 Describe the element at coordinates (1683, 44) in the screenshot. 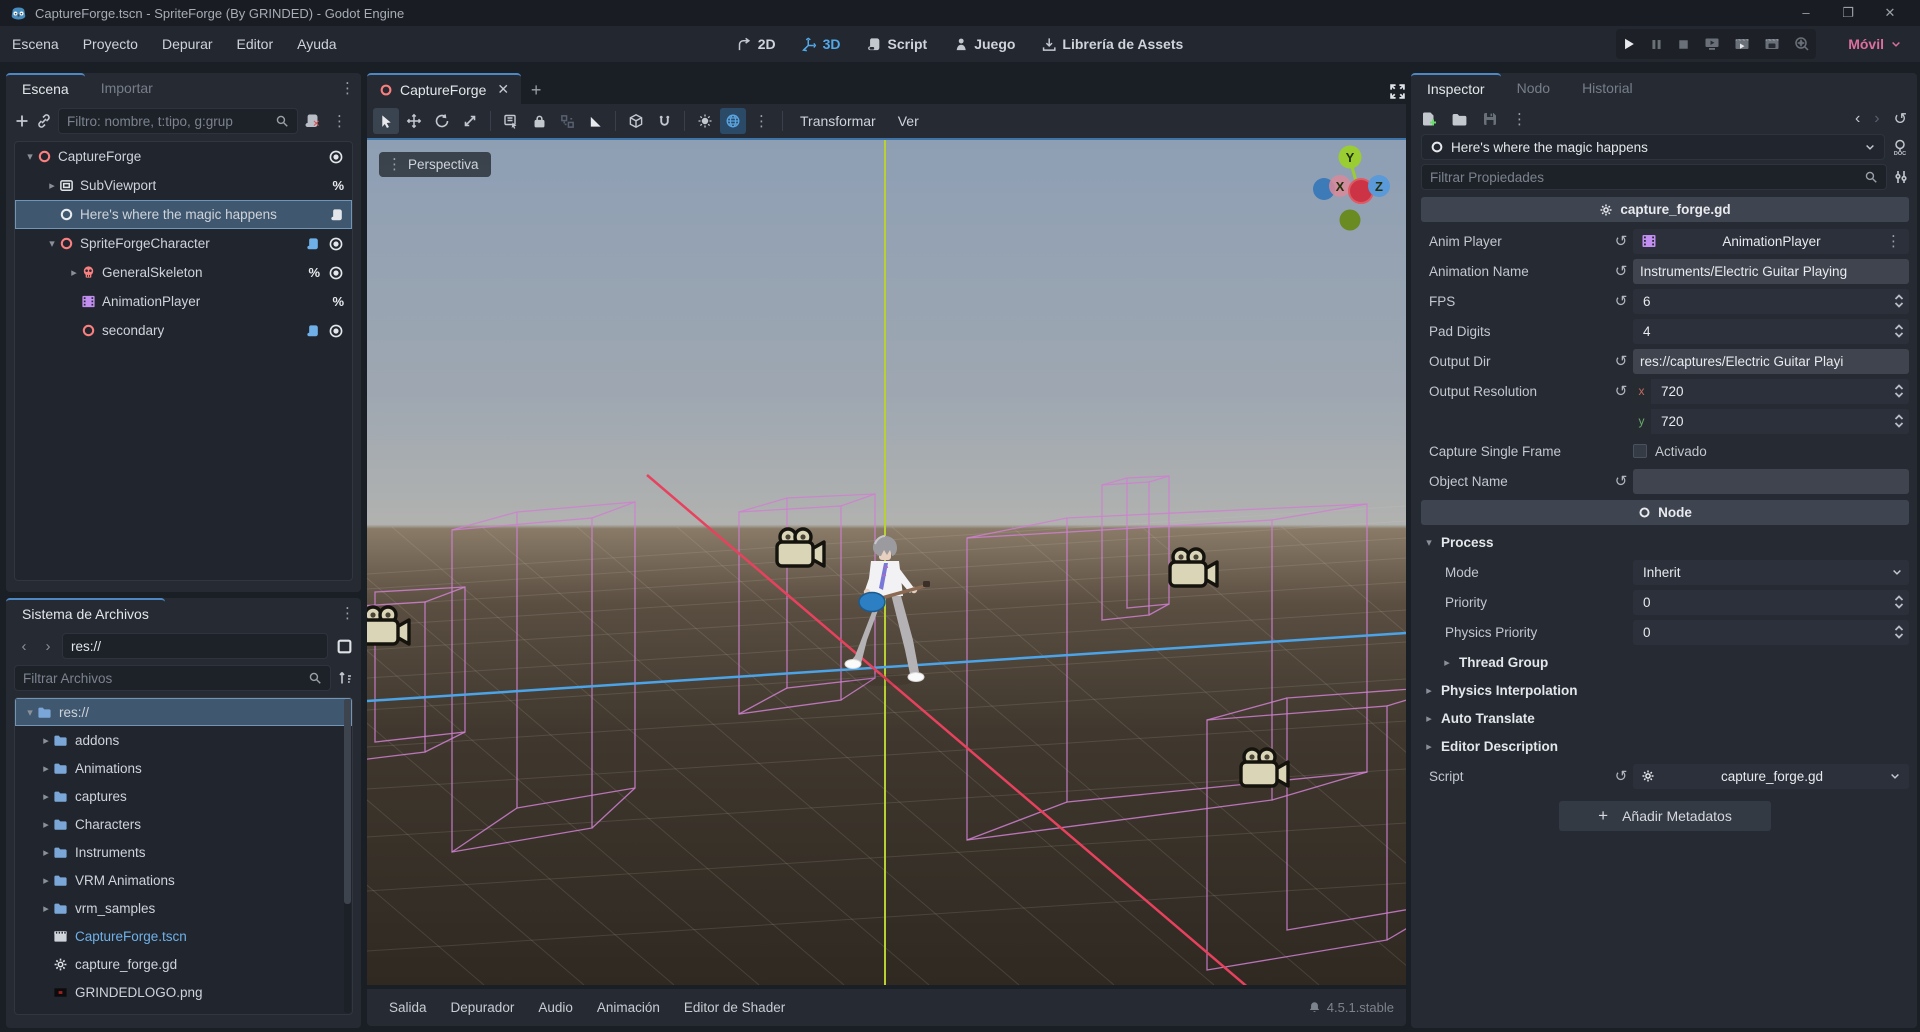

I see `stop-button` at that location.